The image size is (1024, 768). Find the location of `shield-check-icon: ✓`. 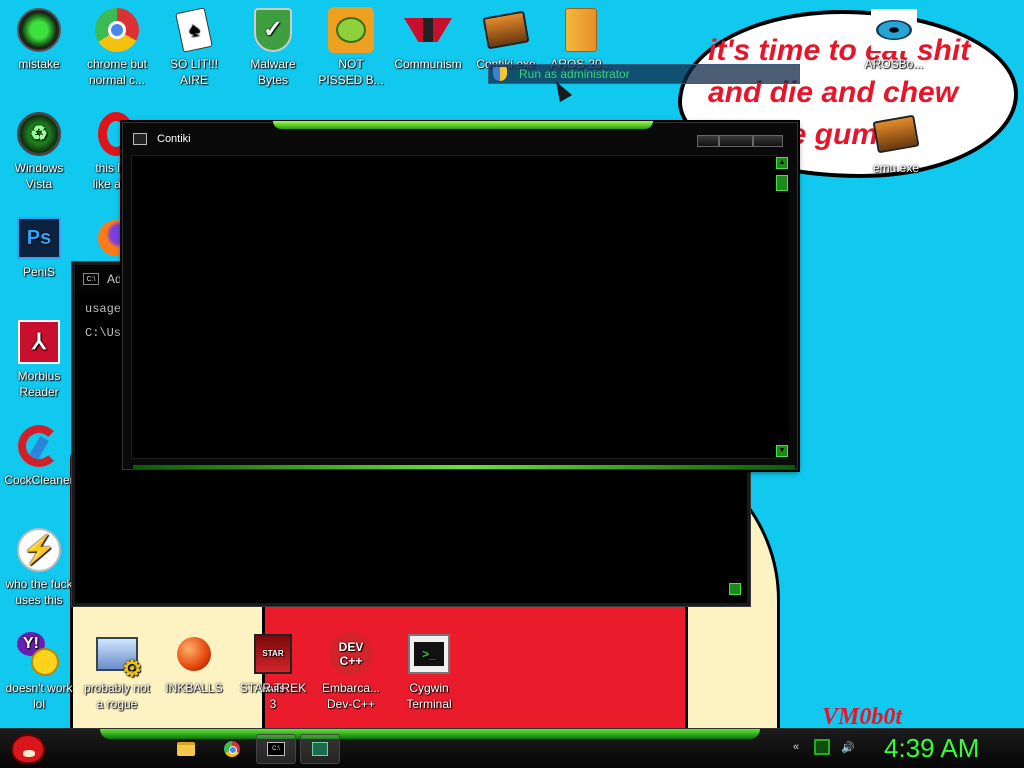

shield-check-icon: ✓ is located at coordinates (273, 30).